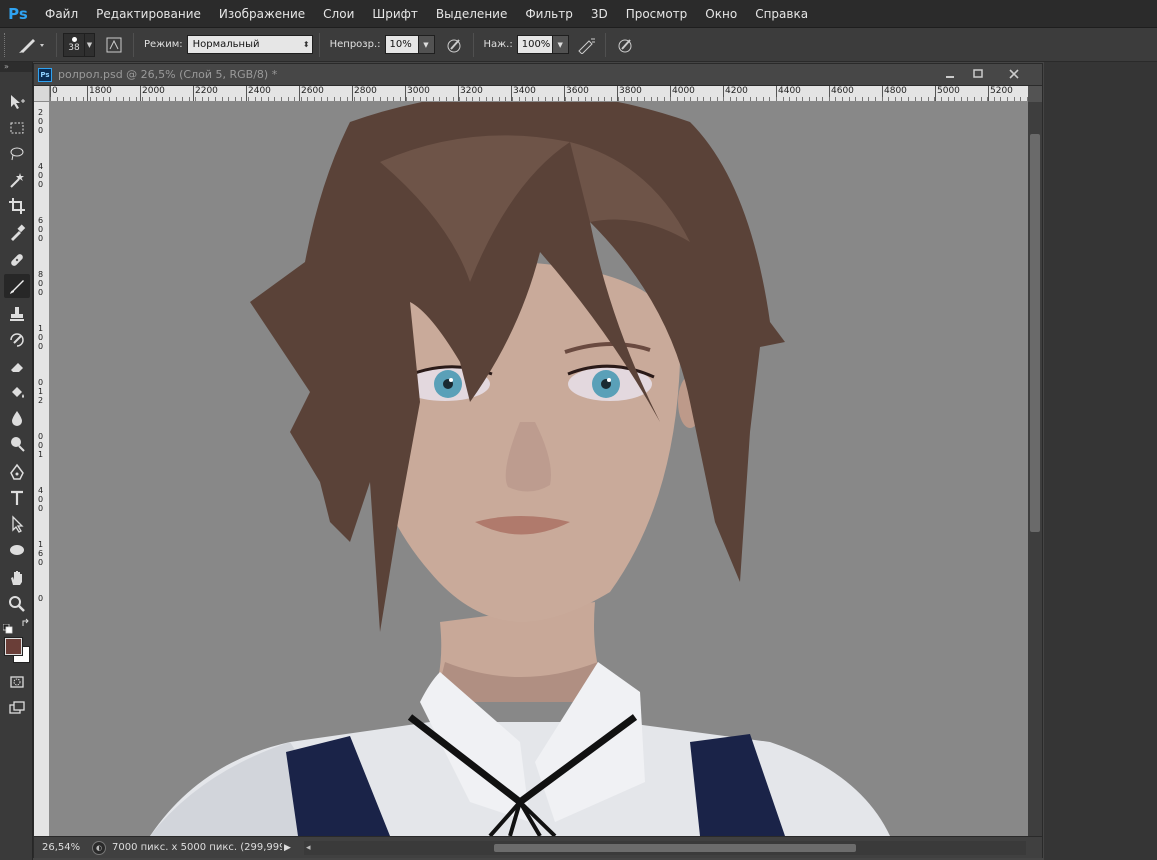 The image size is (1157, 860). What do you see at coordinates (60, 847) in the screenshot?
I see `zoom-level-field: 26,54%` at bounding box center [60, 847].